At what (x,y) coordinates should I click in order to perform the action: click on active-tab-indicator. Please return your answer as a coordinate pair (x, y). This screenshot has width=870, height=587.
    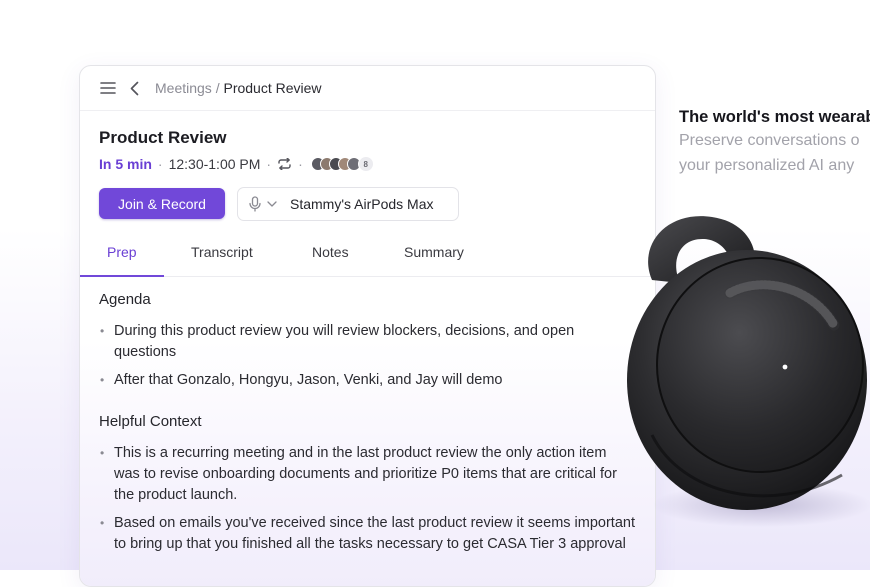
    Looking at the image, I should click on (122, 276).